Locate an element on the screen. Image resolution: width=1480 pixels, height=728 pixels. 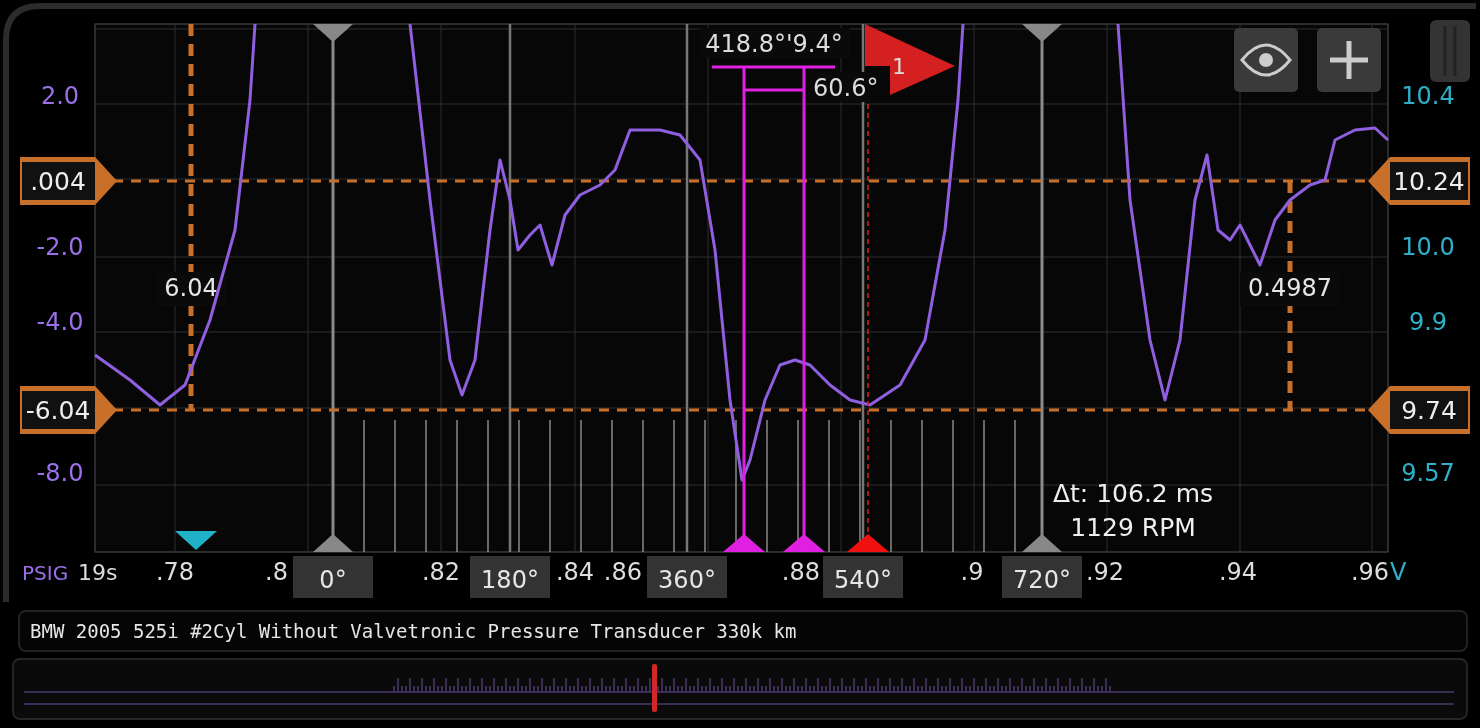
degree-label: 720° is located at coordinates (1042, 577).